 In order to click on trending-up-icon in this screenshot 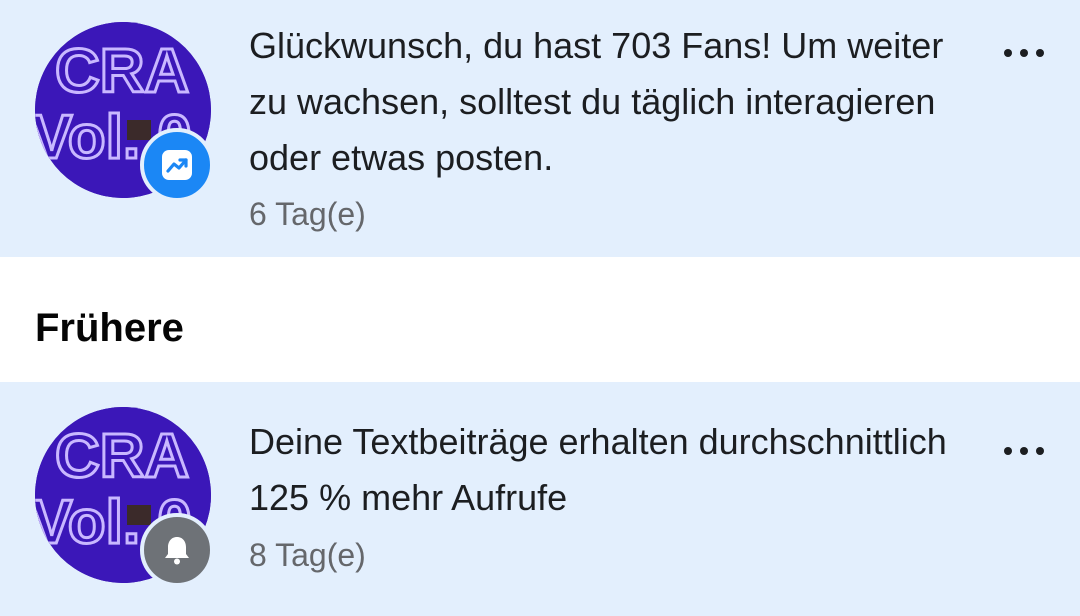, I will do `click(177, 165)`.